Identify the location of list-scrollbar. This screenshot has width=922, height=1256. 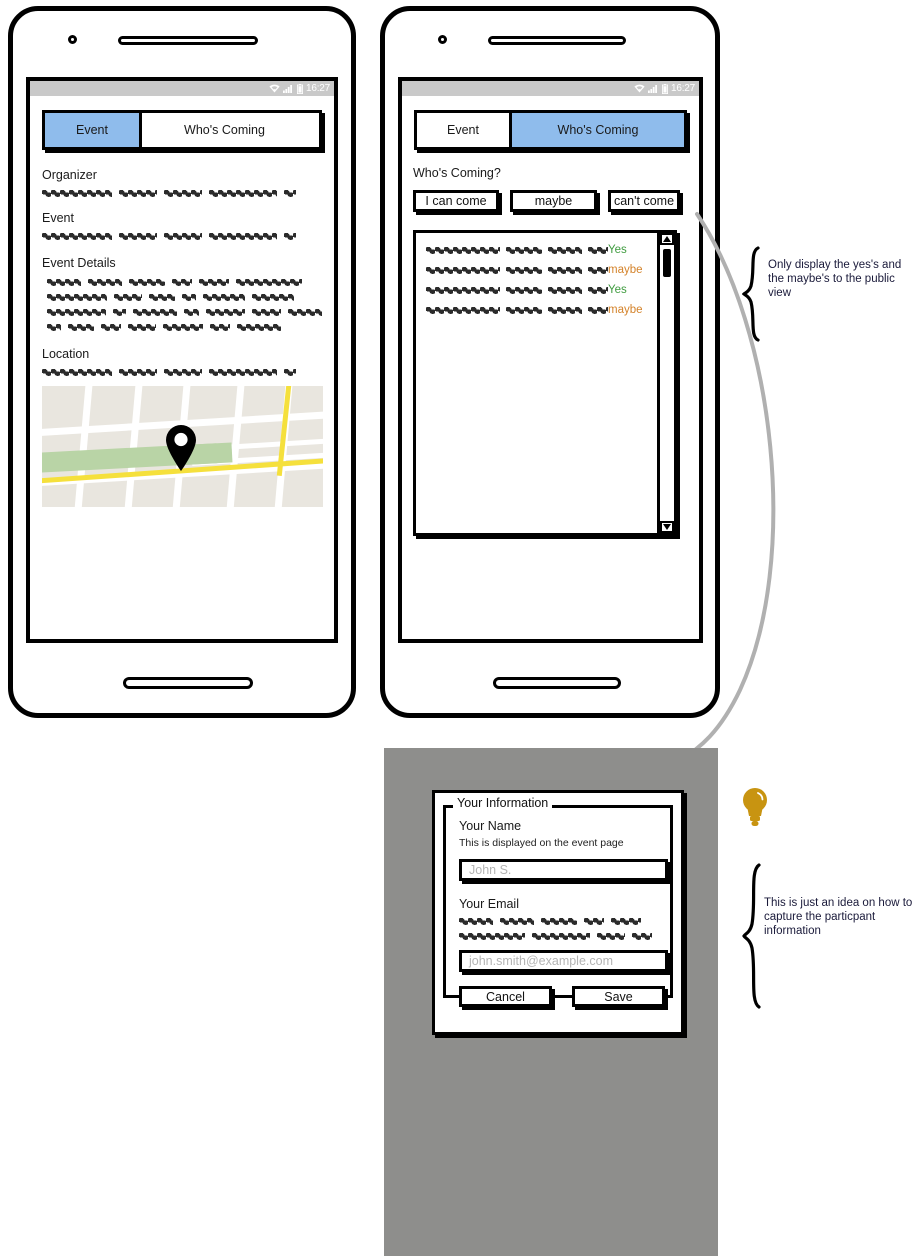
(665, 383).